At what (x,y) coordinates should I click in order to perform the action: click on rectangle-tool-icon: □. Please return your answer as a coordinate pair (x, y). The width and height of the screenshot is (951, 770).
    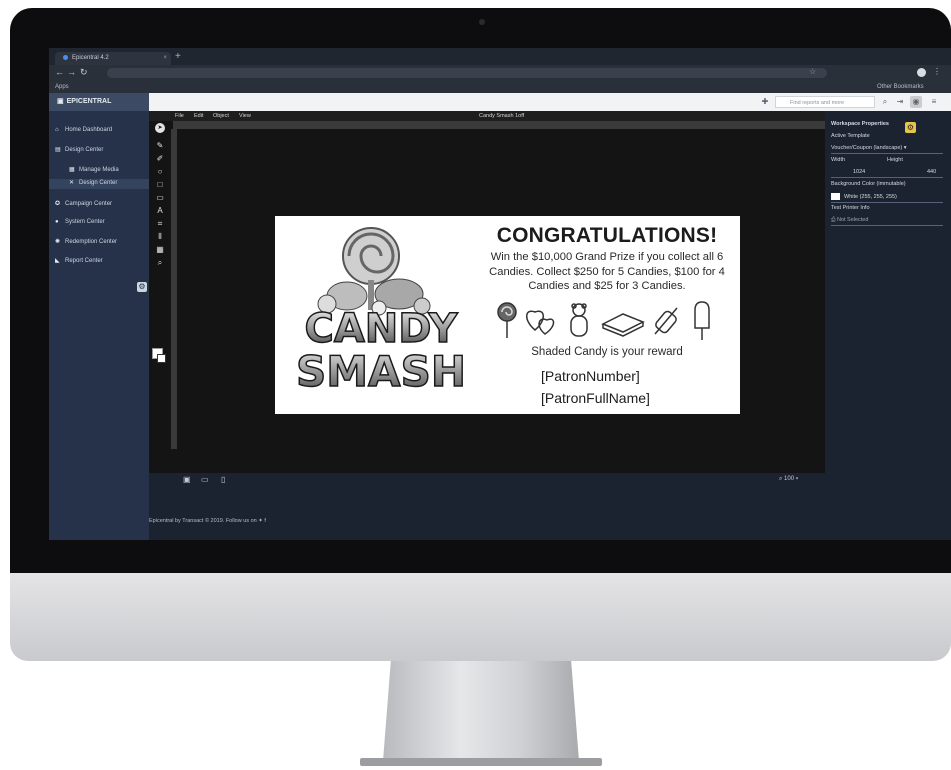
    Looking at the image, I should click on (160, 185).